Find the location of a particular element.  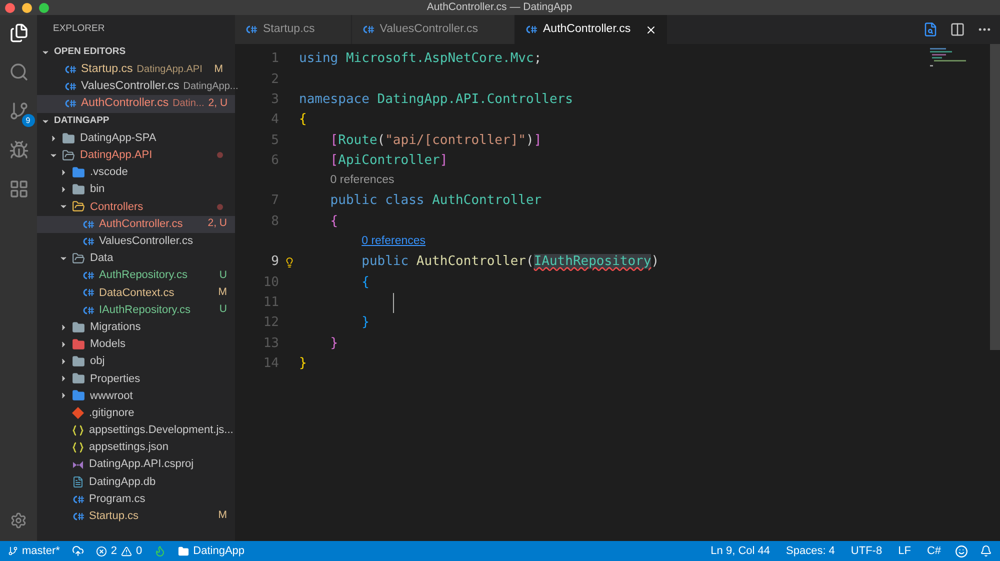

tree-item: appsettings.json is located at coordinates (136, 447).